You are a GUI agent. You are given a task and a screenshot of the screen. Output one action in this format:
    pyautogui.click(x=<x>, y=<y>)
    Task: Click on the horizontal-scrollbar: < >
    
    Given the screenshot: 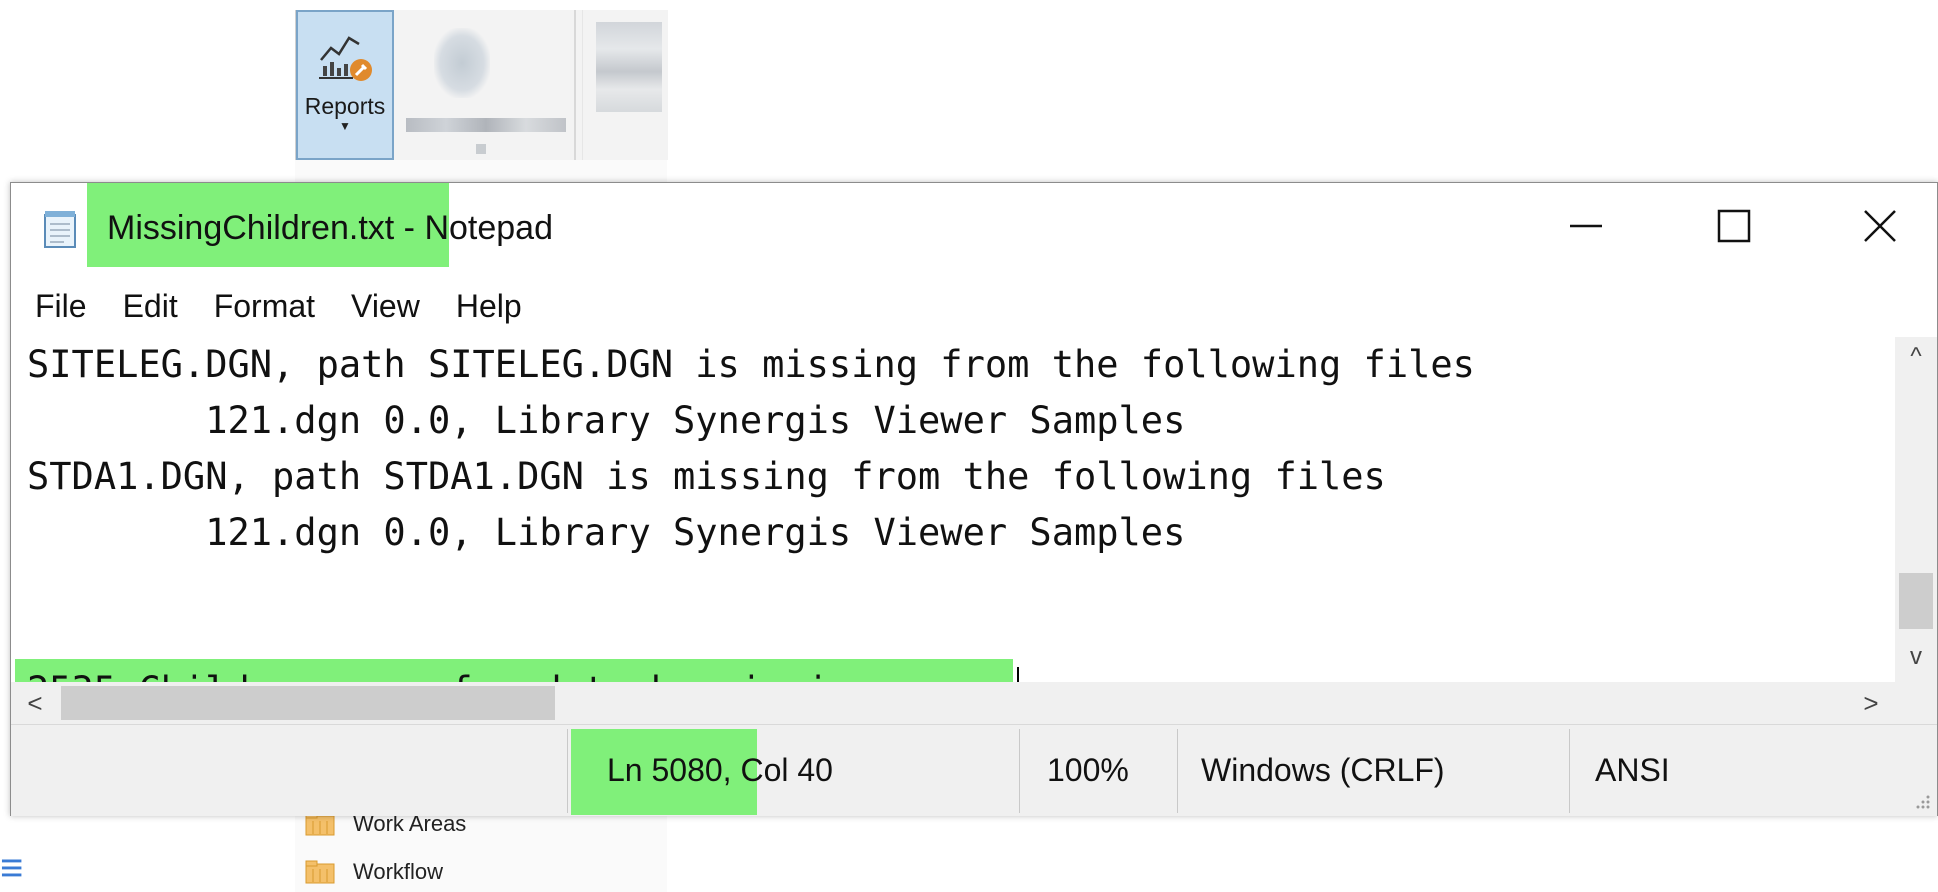 What is the action you would take?
    pyautogui.click(x=953, y=703)
    